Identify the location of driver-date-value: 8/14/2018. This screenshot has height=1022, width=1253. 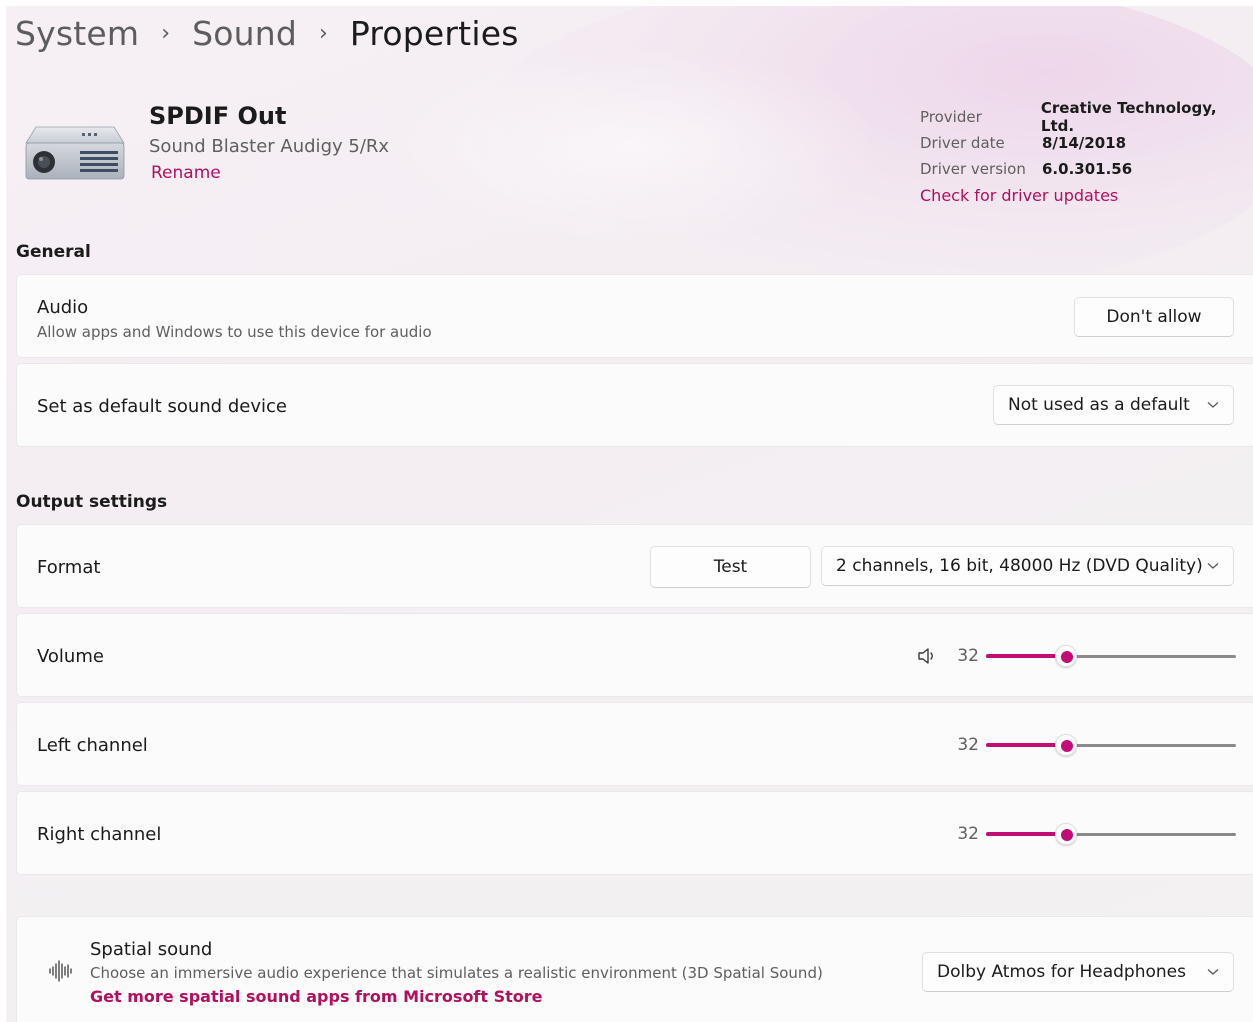
(1084, 143).